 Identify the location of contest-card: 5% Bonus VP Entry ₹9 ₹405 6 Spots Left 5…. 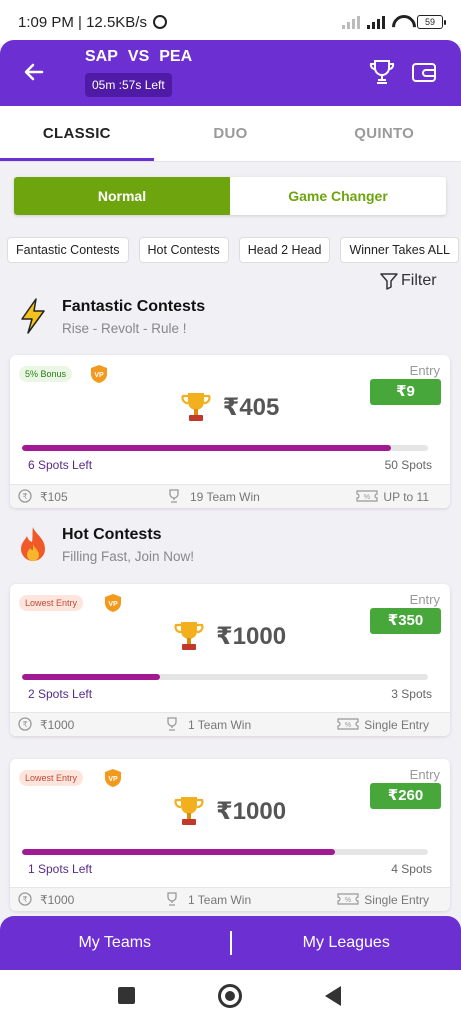
(230, 431).